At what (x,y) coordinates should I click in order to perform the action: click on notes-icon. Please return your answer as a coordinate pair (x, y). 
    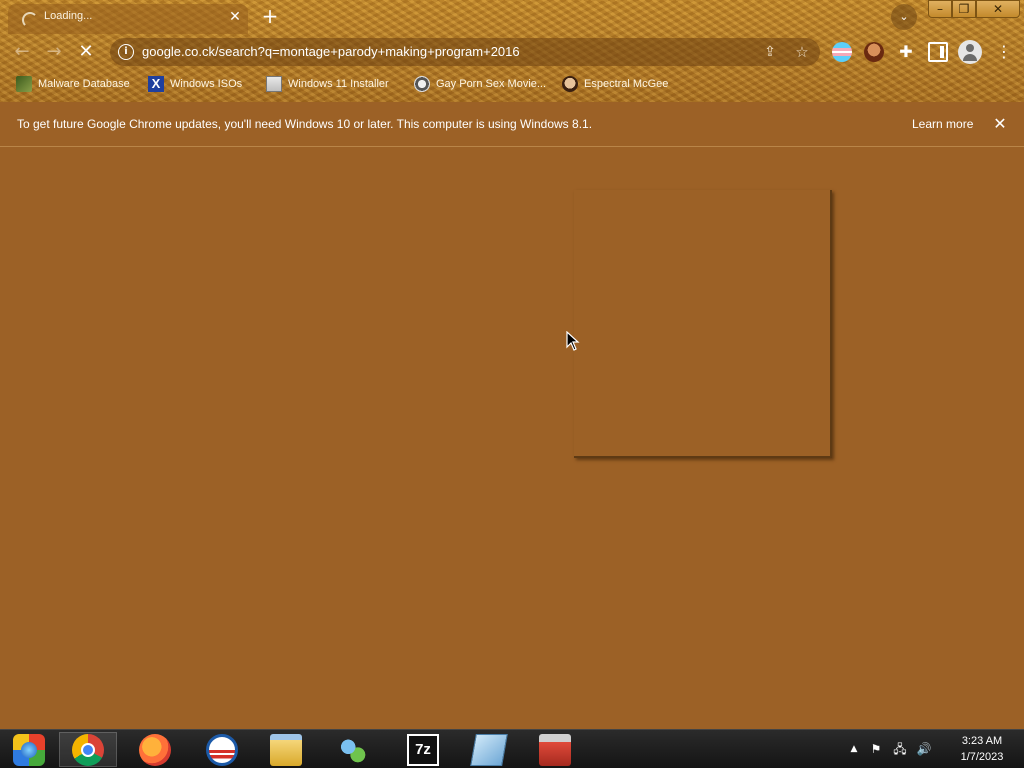
    Looking at the image, I should click on (489, 749).